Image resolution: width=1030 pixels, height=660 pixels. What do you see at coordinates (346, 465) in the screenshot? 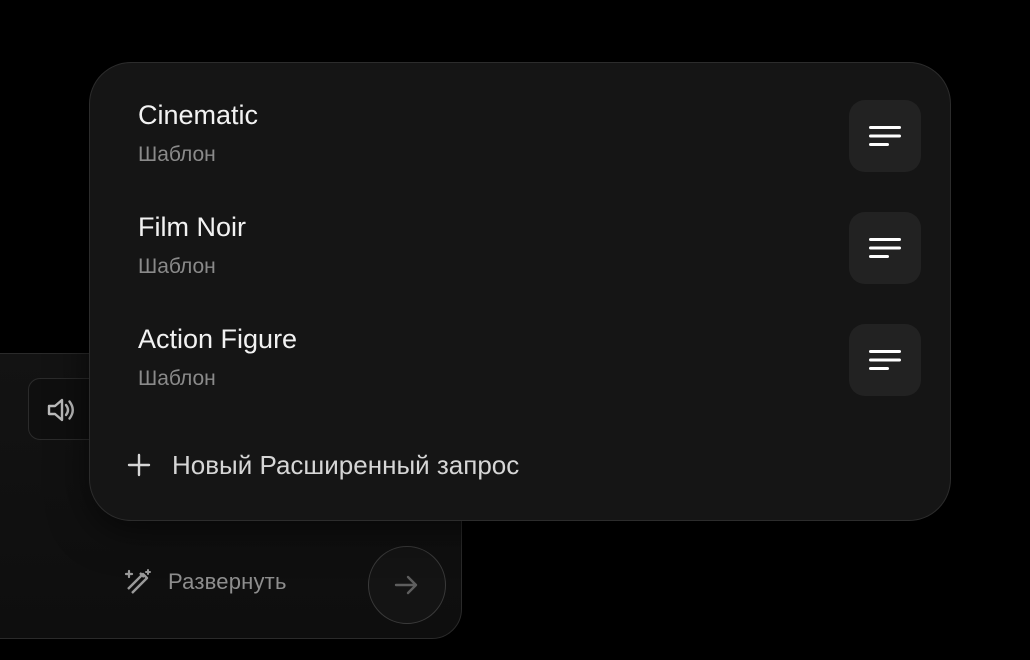
I see `new-request-label: Новый Расширенный запрос` at bounding box center [346, 465].